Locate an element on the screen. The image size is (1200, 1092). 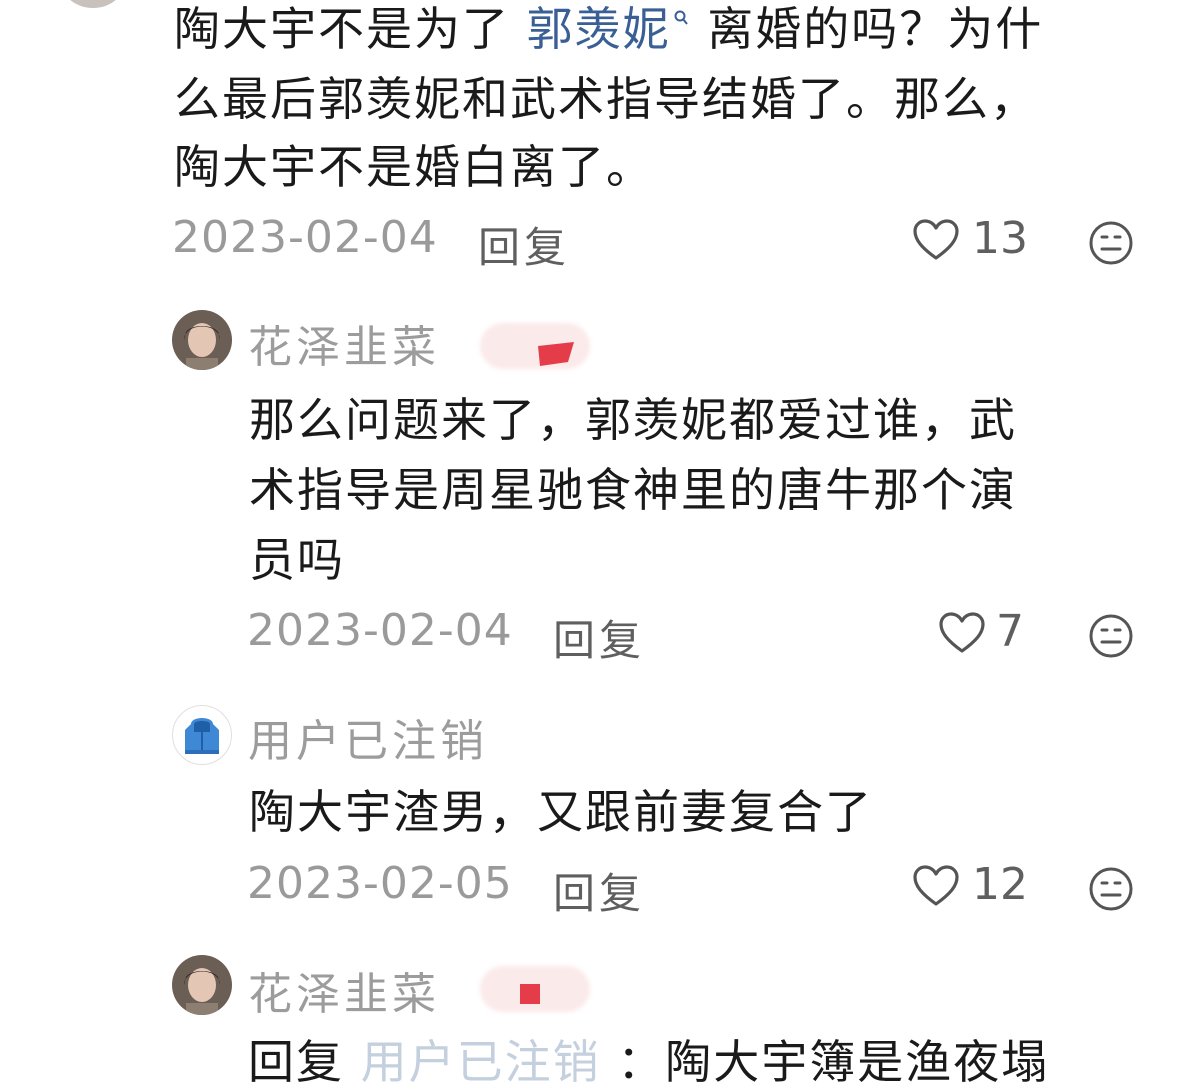
search-icon is located at coordinates (681, 21).